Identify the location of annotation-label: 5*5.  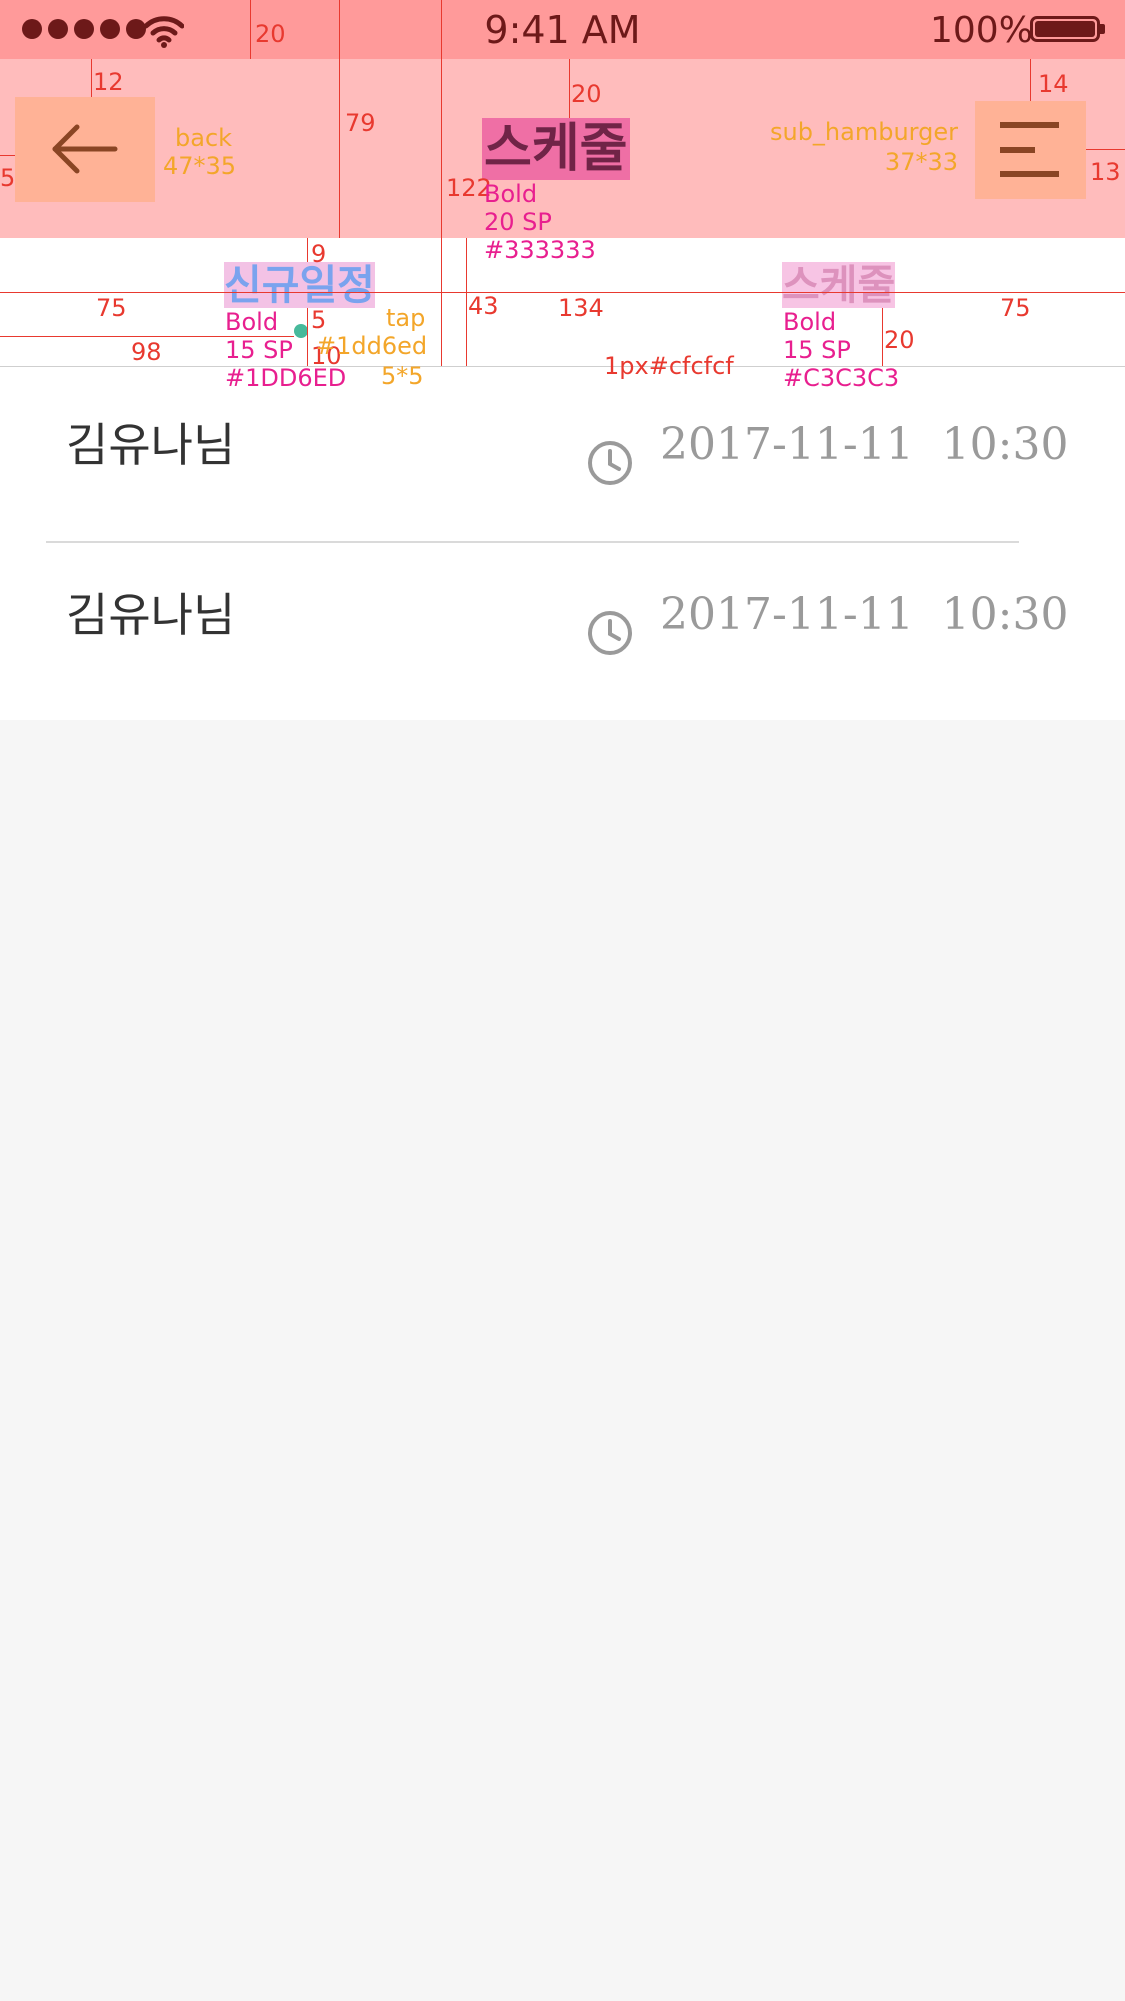
(402, 376).